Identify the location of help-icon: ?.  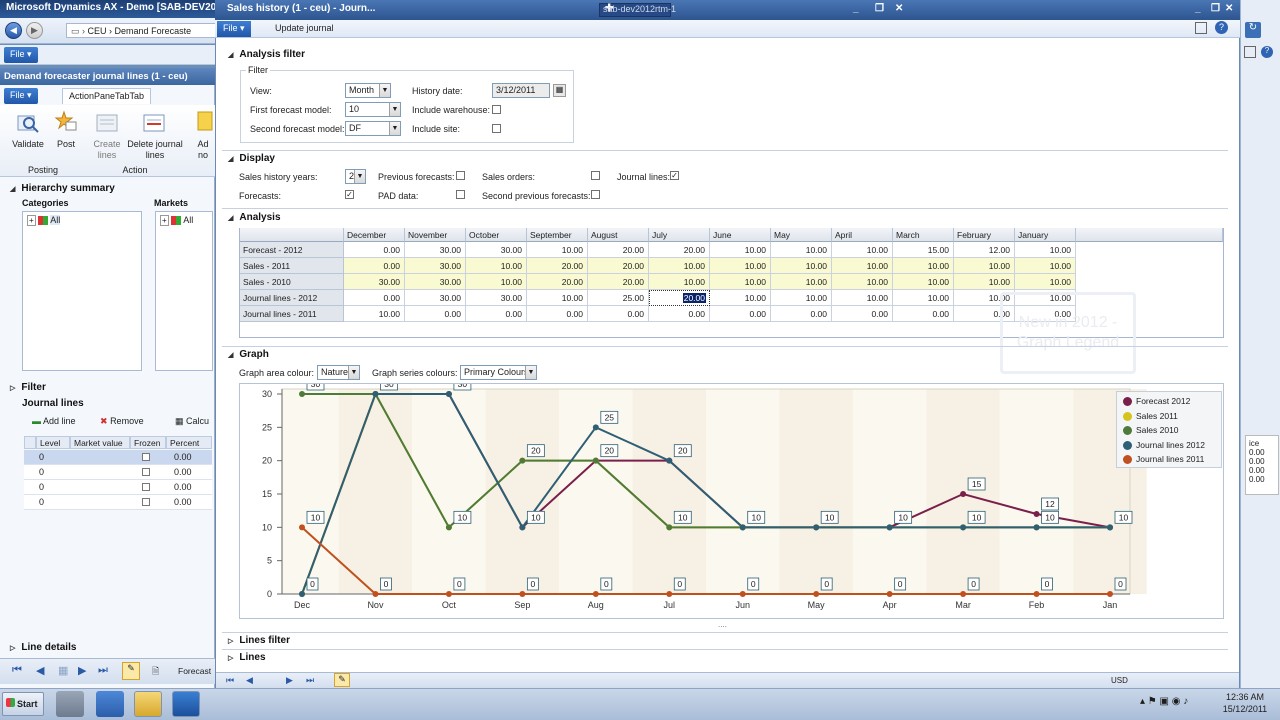
(1267, 52).